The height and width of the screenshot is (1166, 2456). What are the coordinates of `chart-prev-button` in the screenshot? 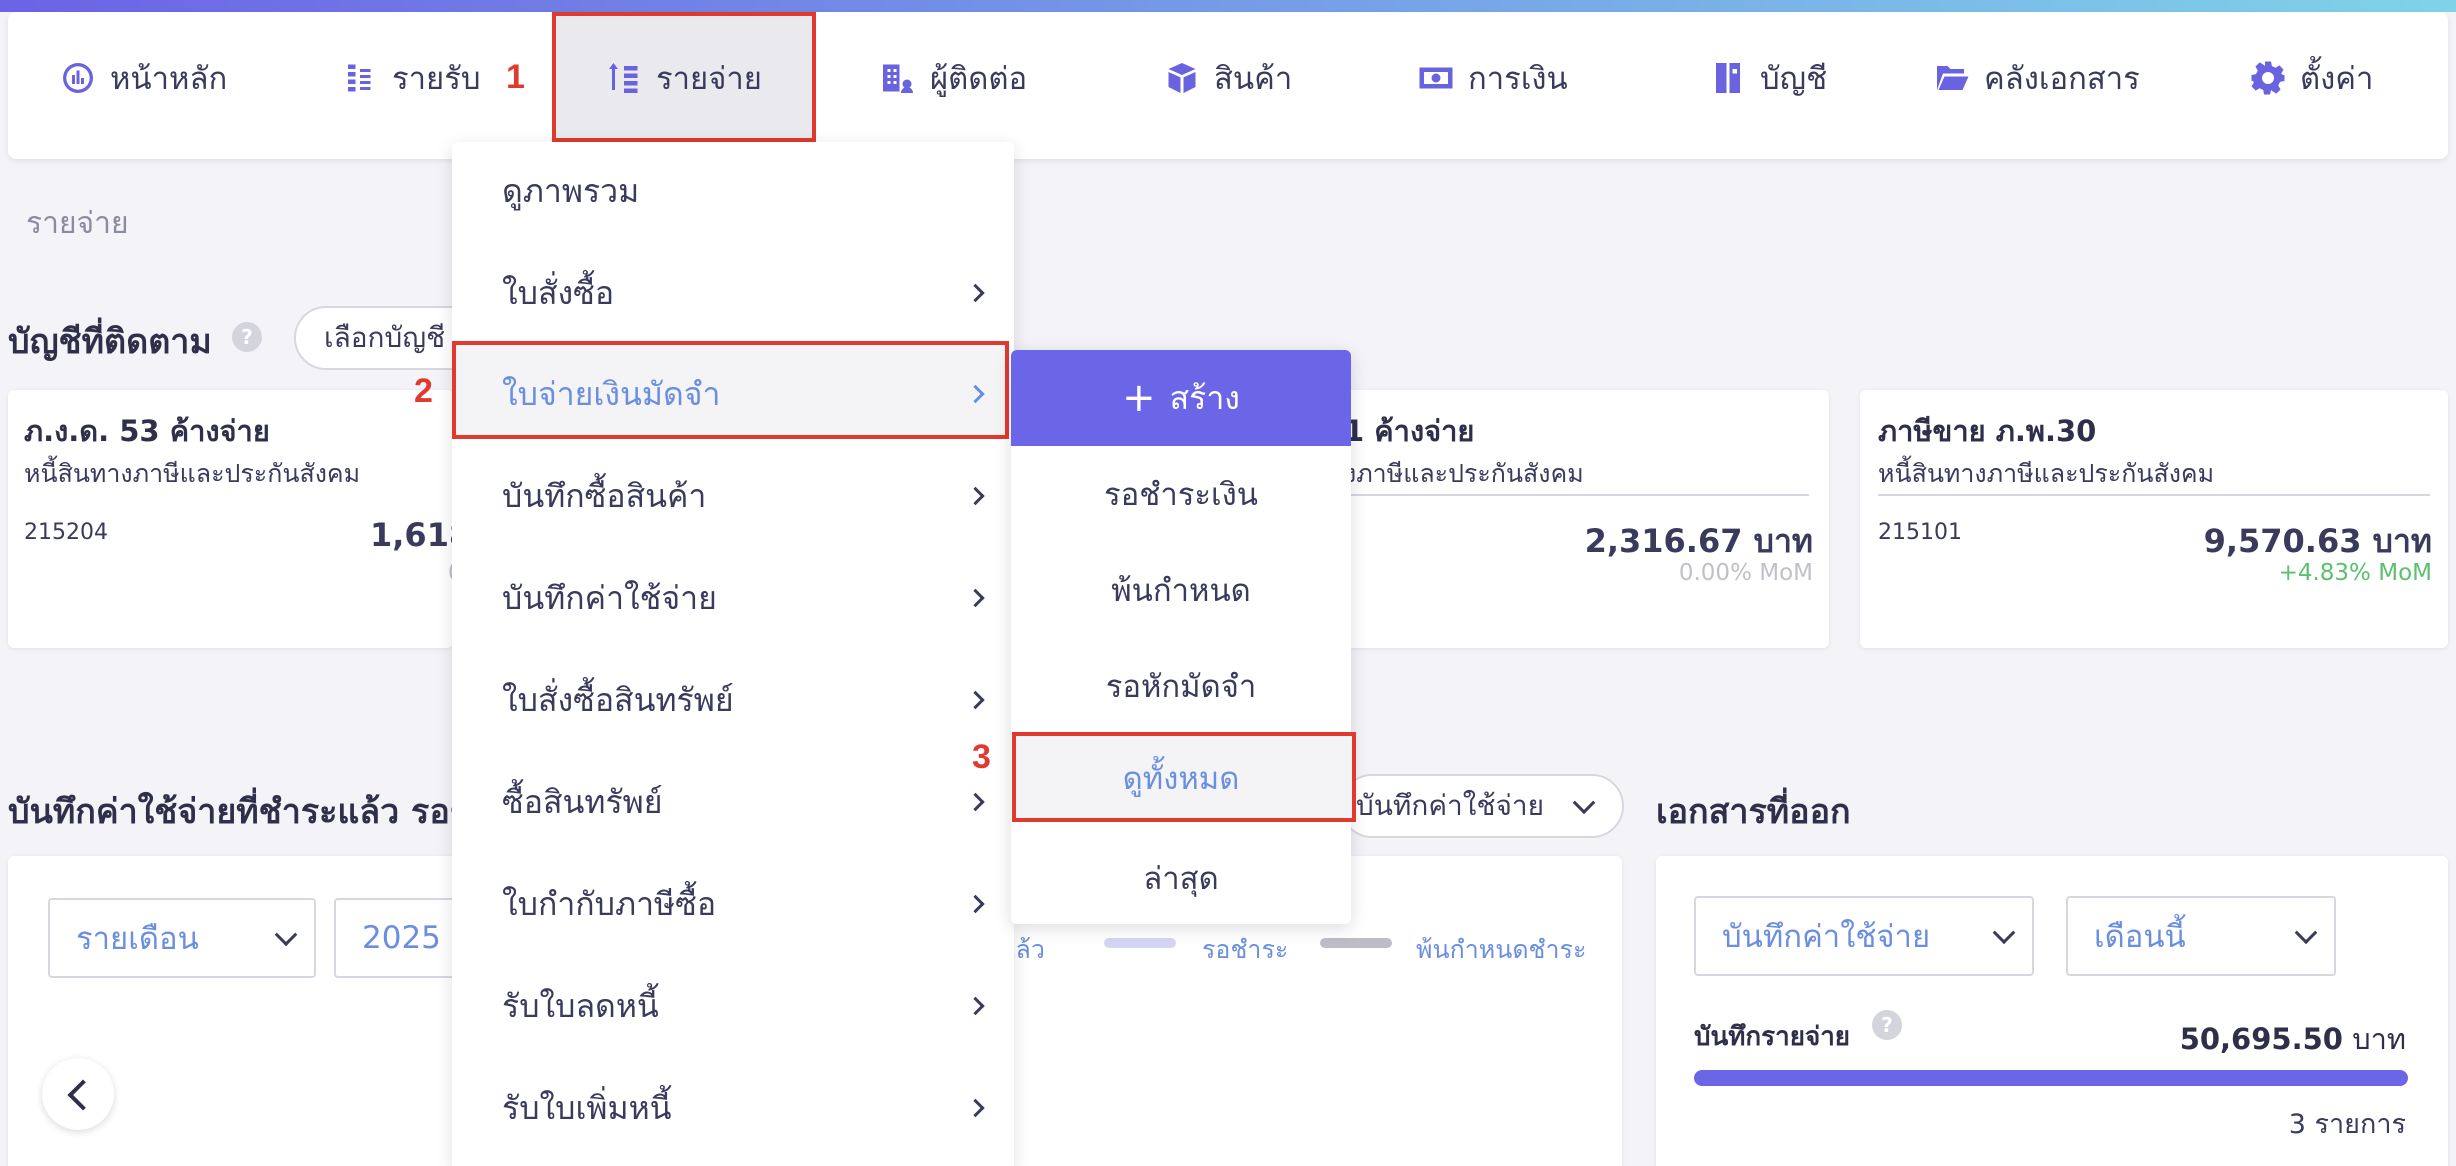 It's located at (78, 1094).